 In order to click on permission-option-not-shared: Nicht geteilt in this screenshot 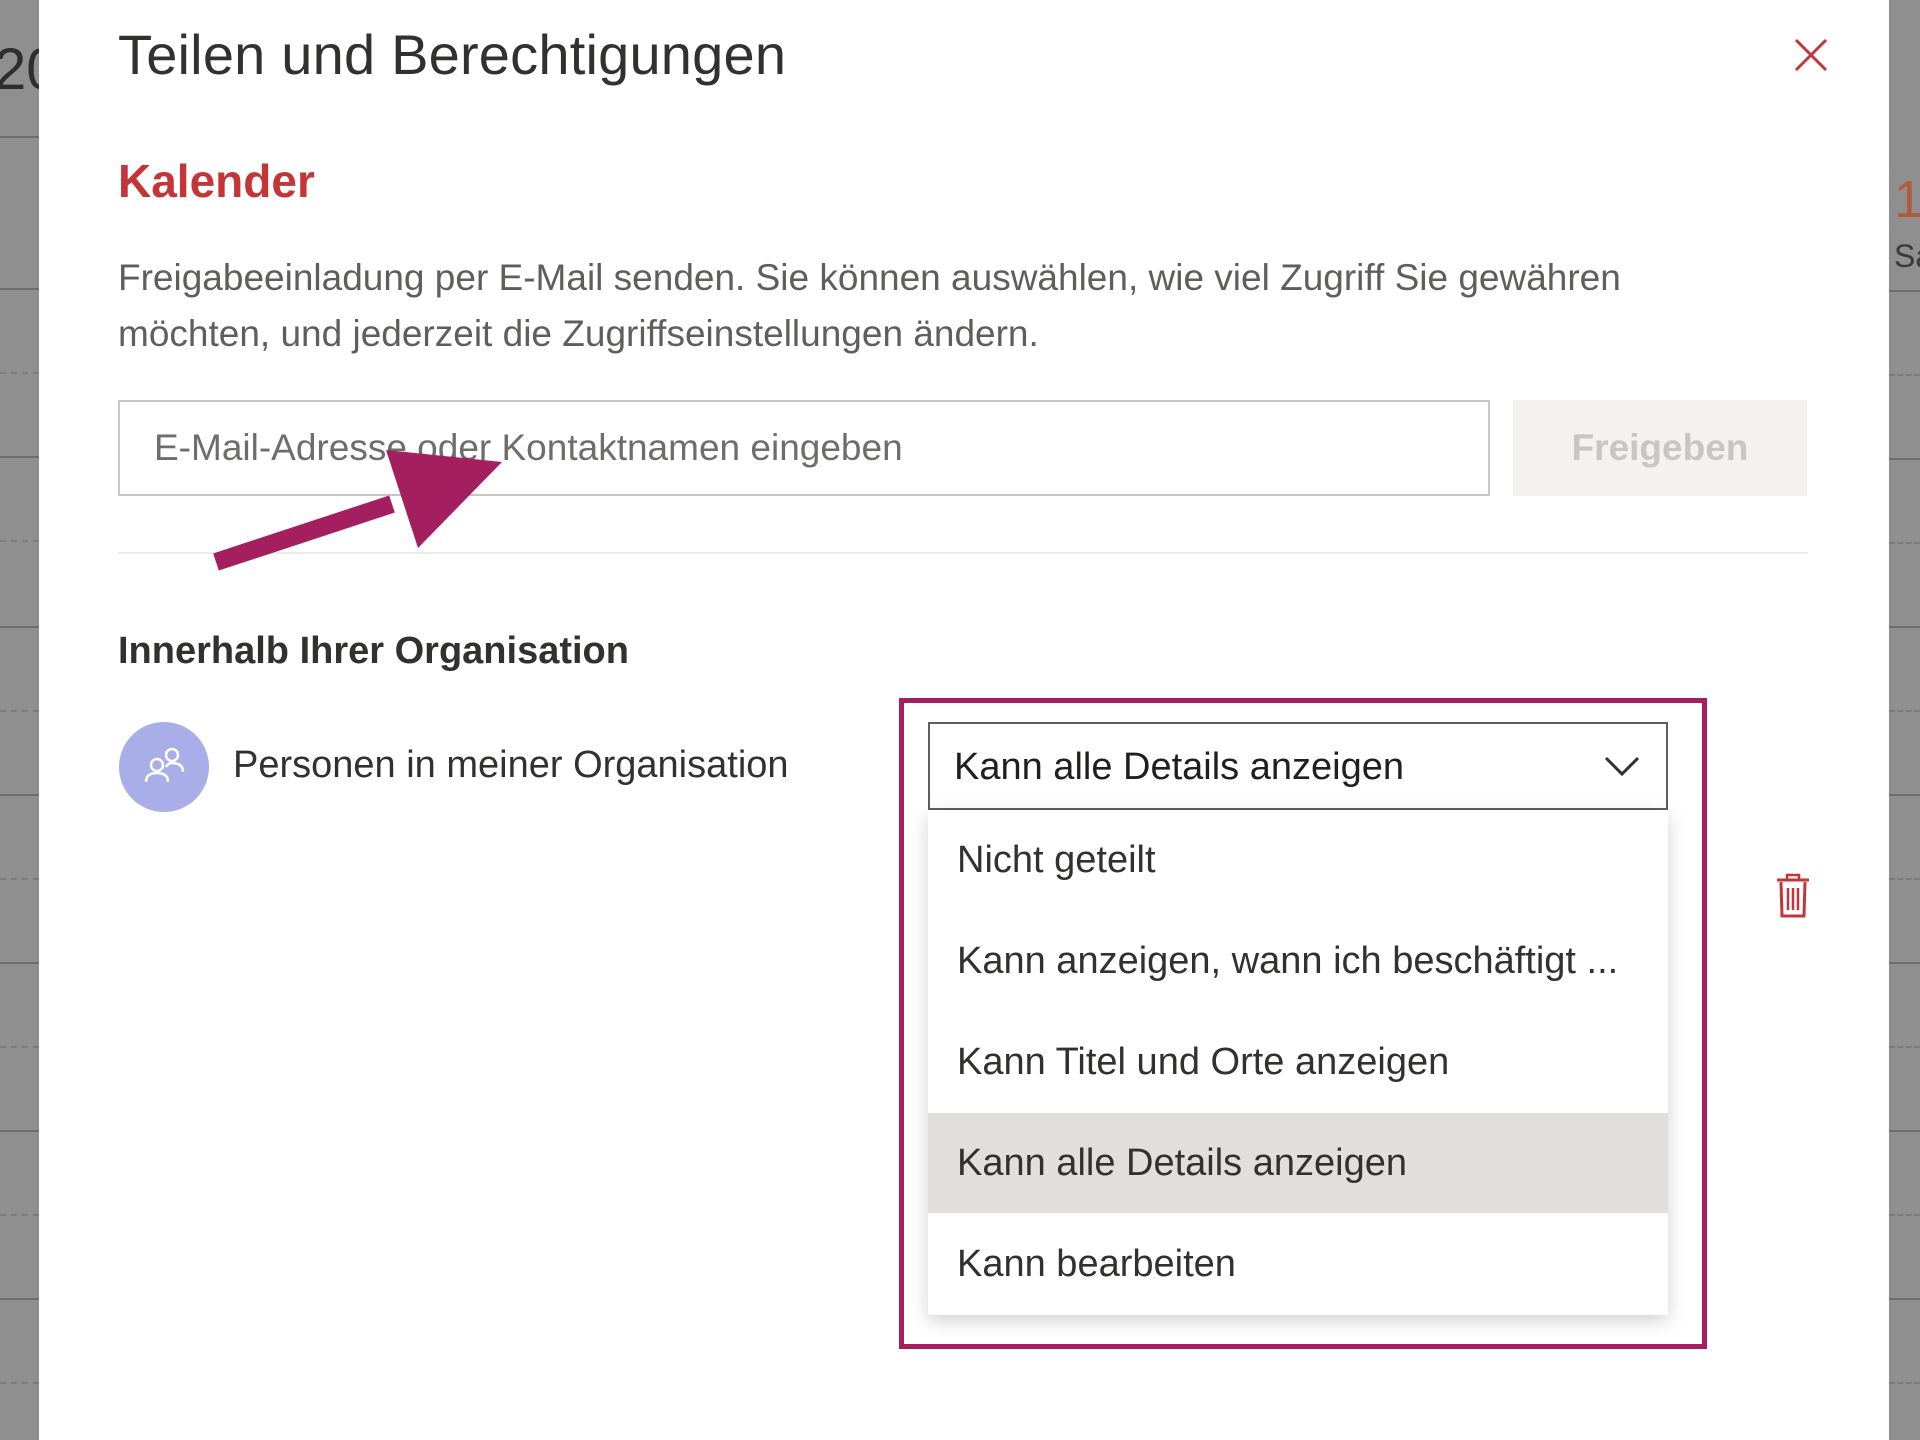, I will do `click(1298, 860)`.